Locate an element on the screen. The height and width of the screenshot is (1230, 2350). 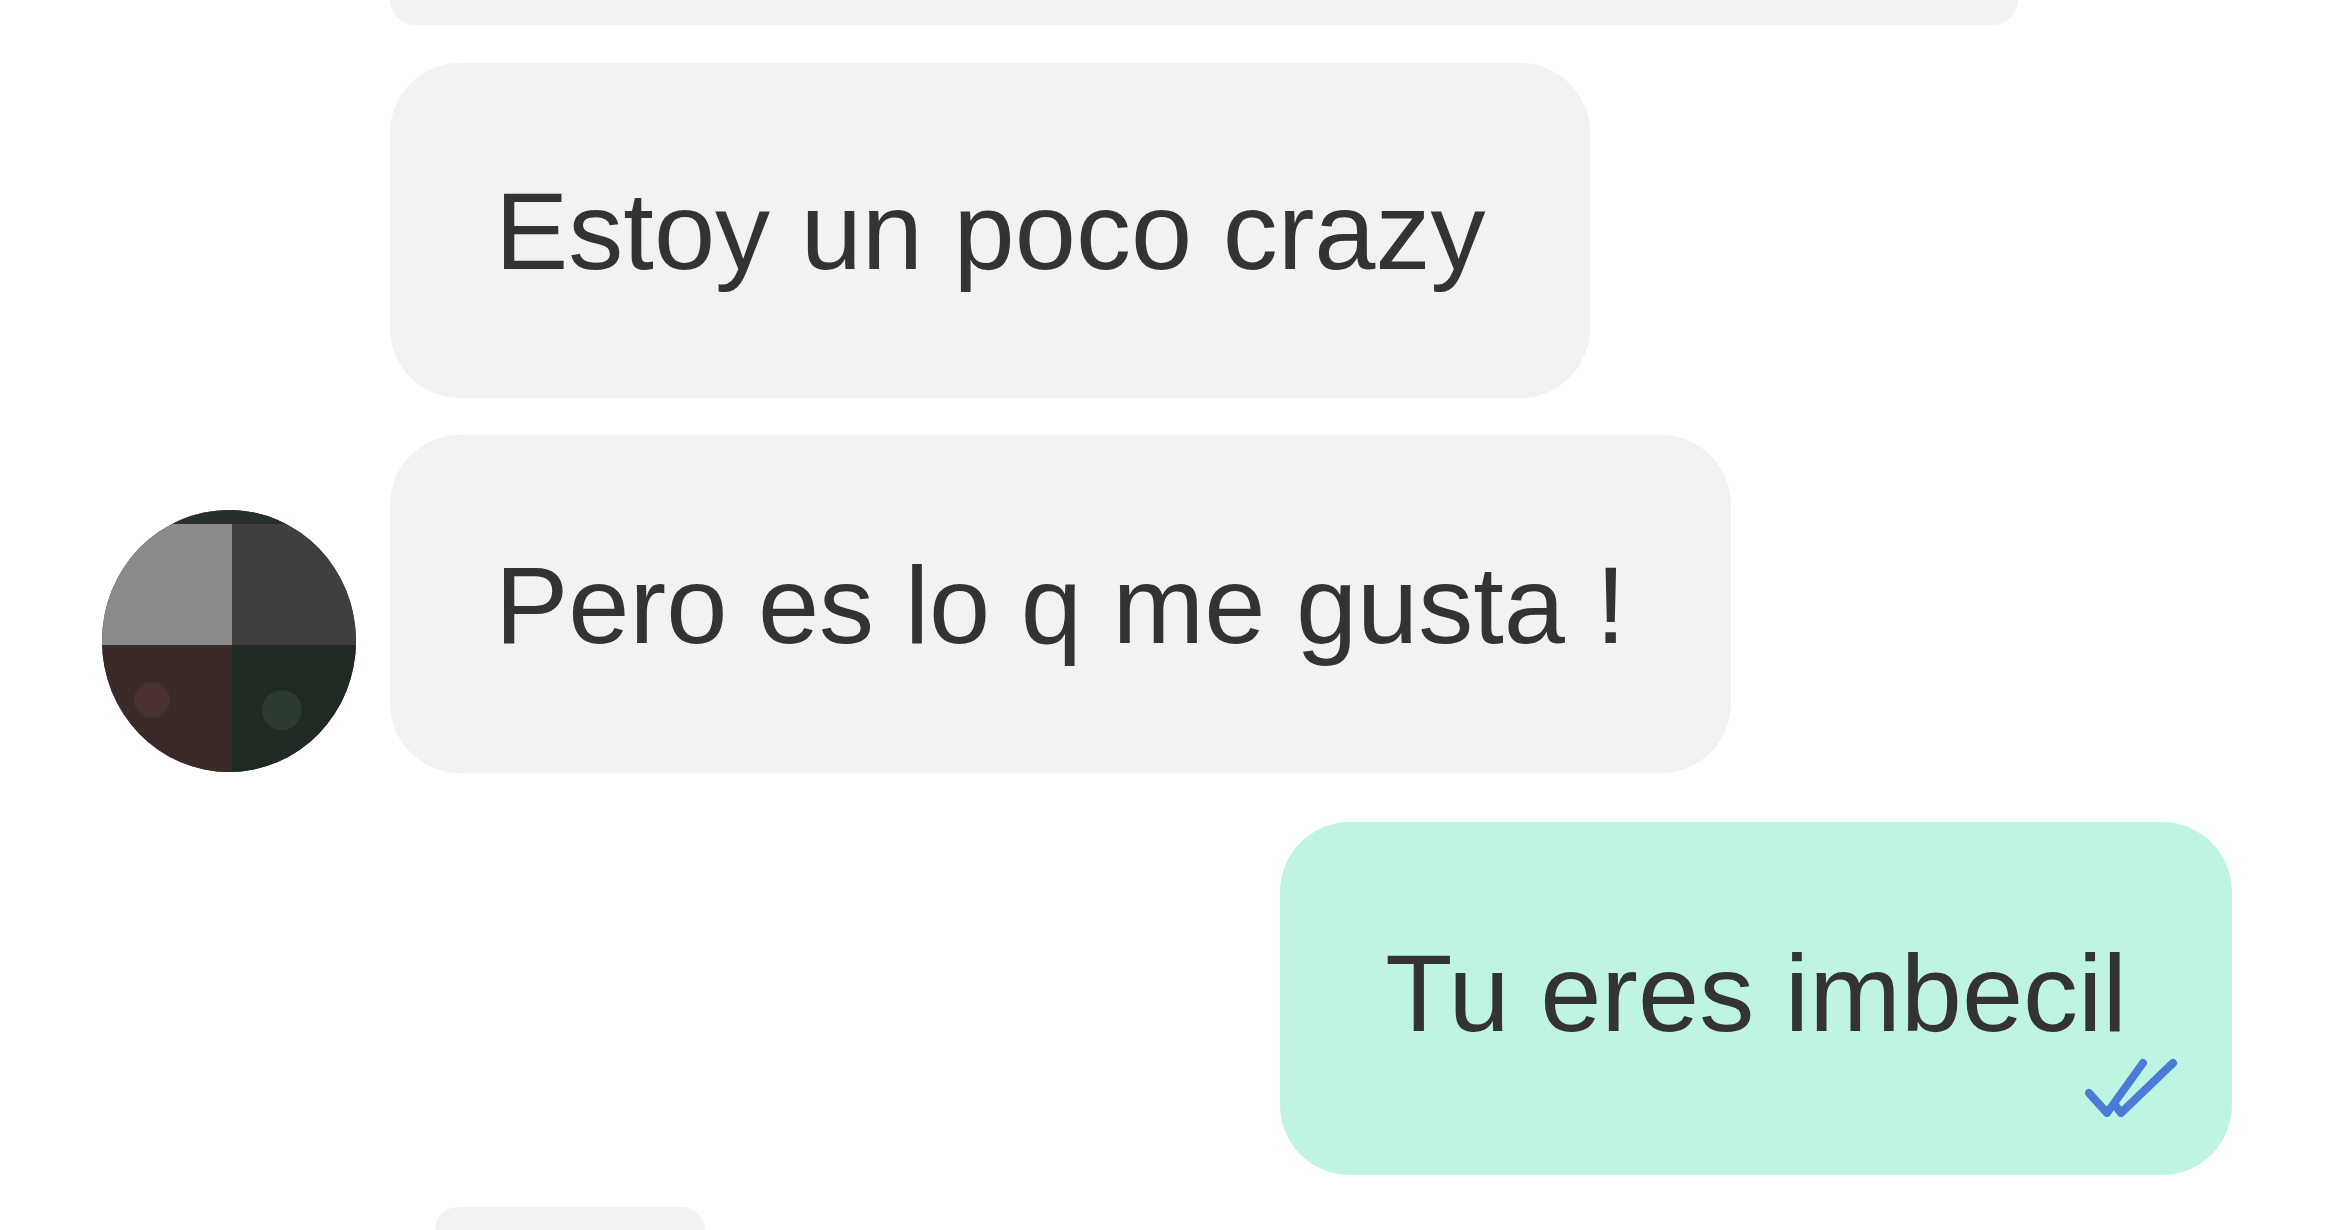
message-text: Tu eres imbecil is located at coordinates (1756, 993).